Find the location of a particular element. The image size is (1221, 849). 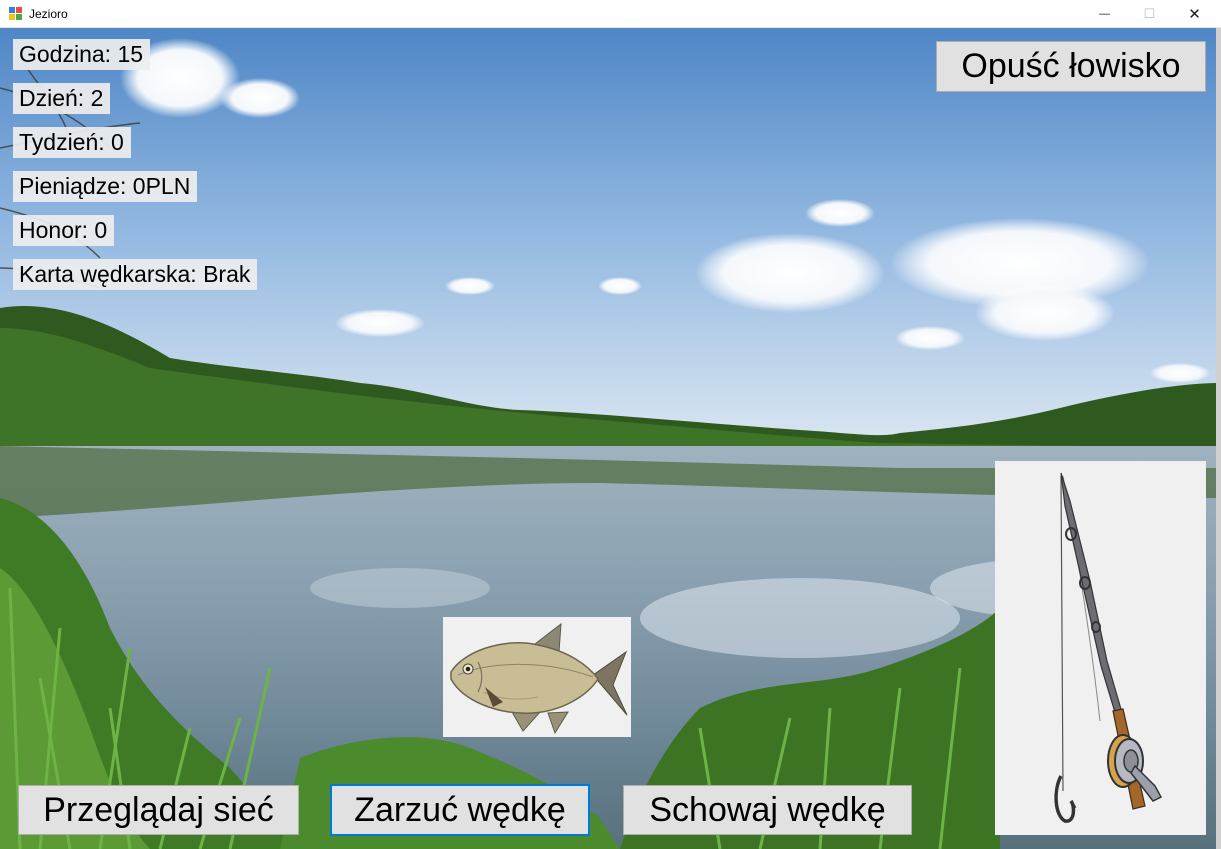

window-title: Jezioro is located at coordinates (48, 14).